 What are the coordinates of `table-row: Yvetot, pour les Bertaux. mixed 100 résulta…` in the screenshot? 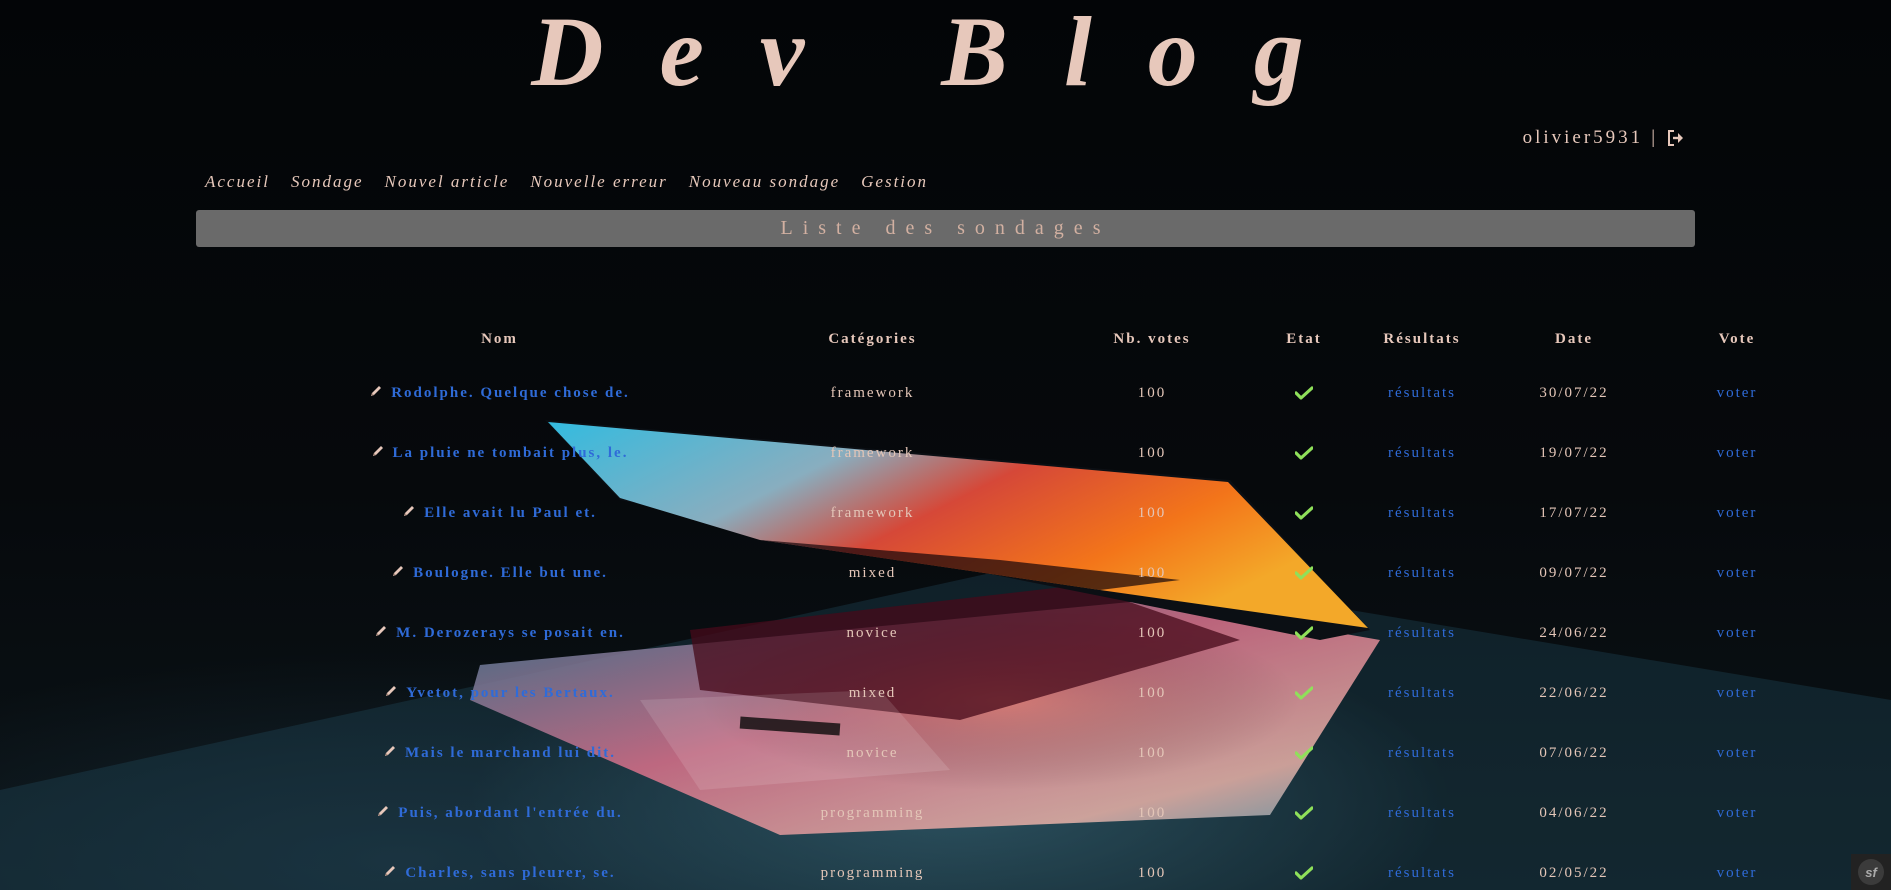 It's located at (1060, 693).